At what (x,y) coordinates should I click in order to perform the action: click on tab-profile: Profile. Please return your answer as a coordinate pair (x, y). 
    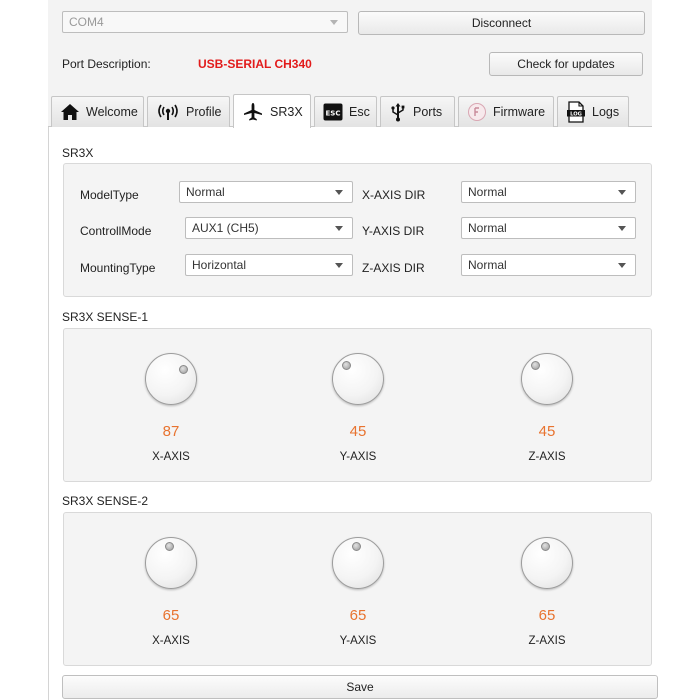
    Looking at the image, I should click on (188, 111).